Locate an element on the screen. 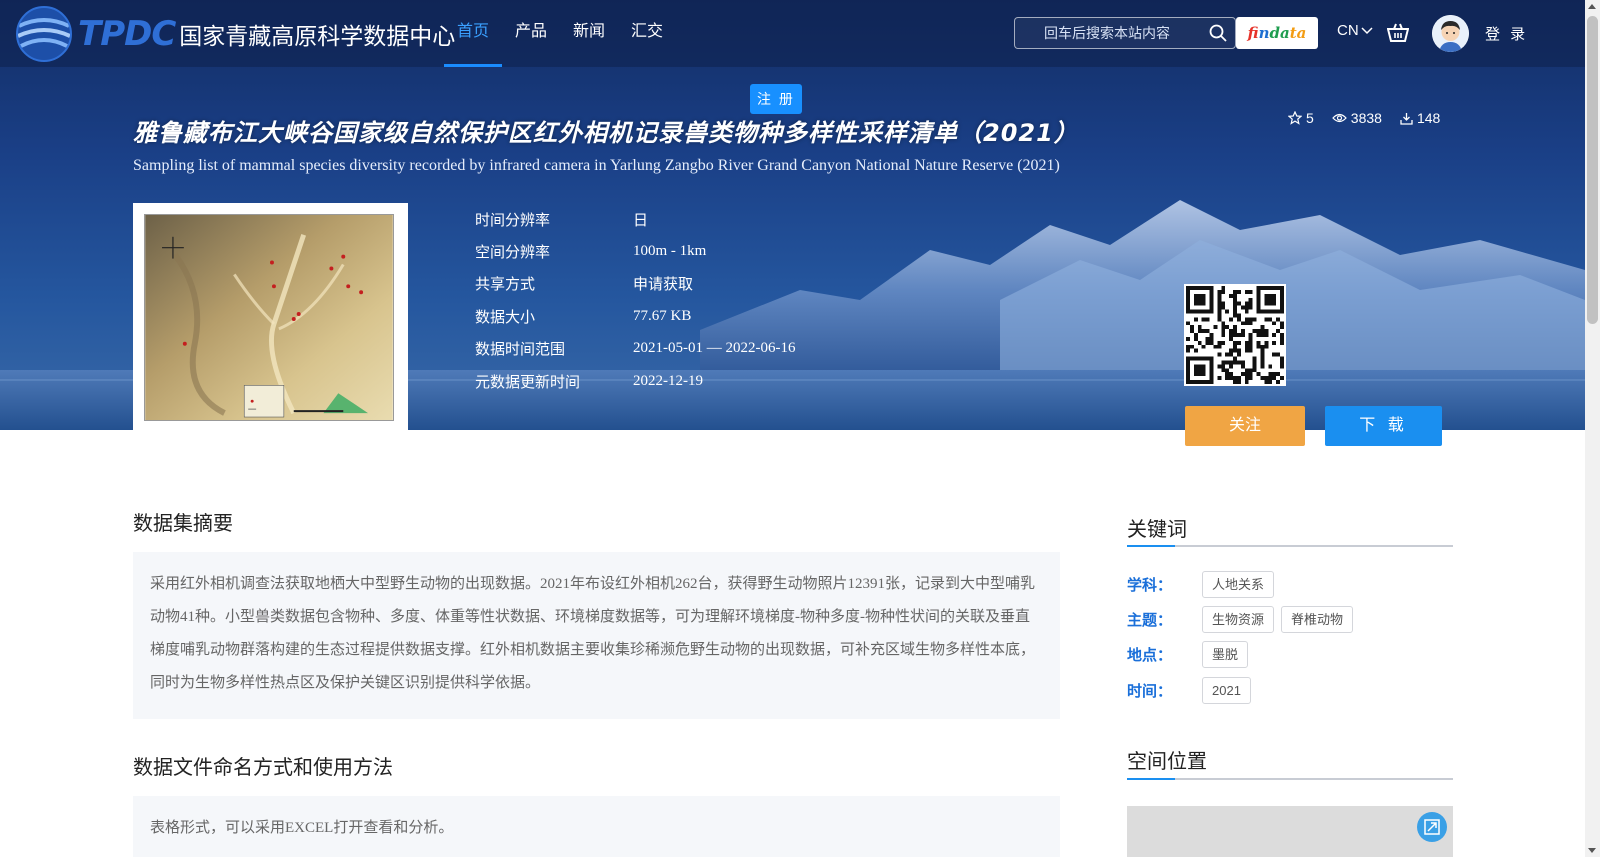 This screenshot has width=1600, height=857. dataset-title-cn: 雅鲁藏布江大峡谷国家级自然保护区红外相机记录兽类物种多样性采样清单（2021） is located at coordinates (606, 133).